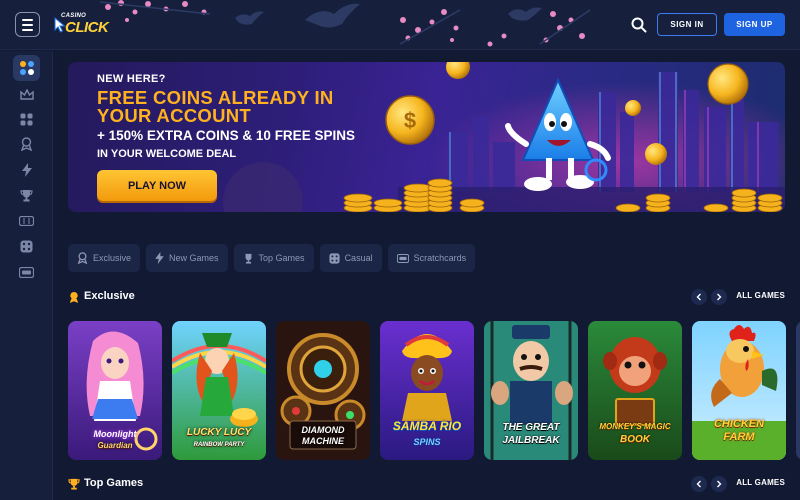 This screenshot has height=500, width=800. What do you see at coordinates (219, 432) in the screenshot?
I see `game-title: LUCKY LUCY` at bounding box center [219, 432].